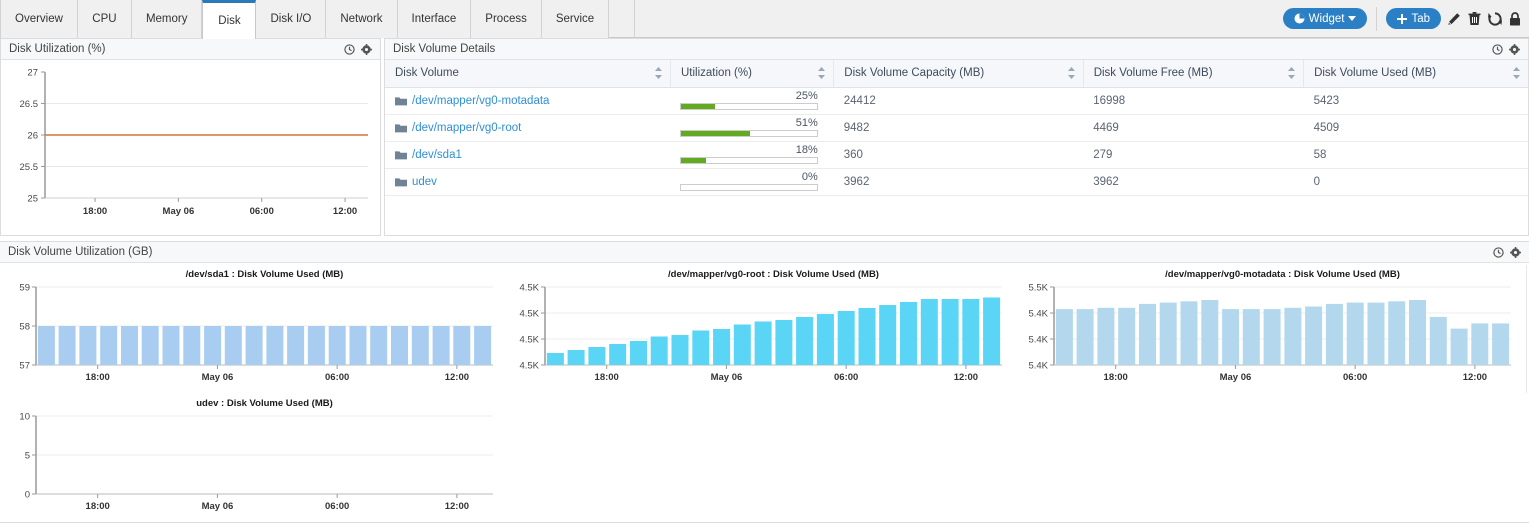 The image size is (1529, 526). Describe the element at coordinates (24, 327) in the screenshot. I see `svg-text: 58` at that location.